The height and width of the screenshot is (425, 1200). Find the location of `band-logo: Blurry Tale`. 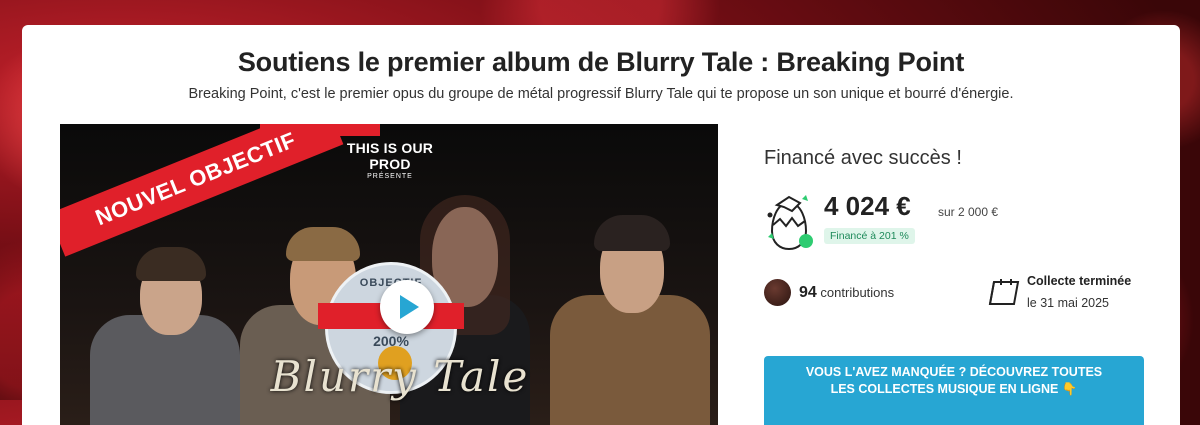

band-logo: Blurry Tale is located at coordinates (400, 376).